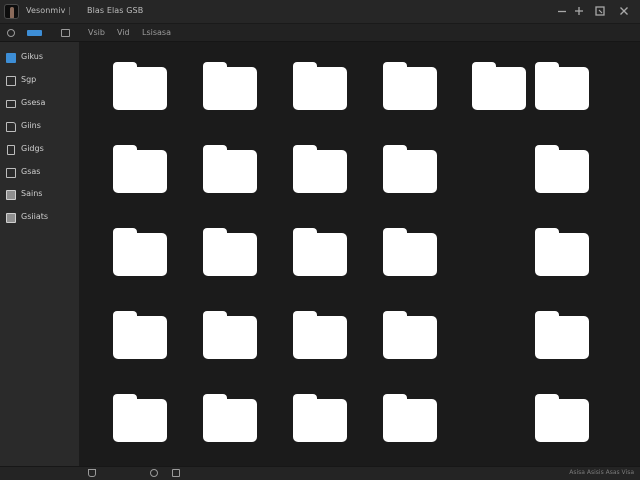 The image size is (640, 480). Describe the element at coordinates (562, 11) in the screenshot. I see `minimize-icon` at that location.